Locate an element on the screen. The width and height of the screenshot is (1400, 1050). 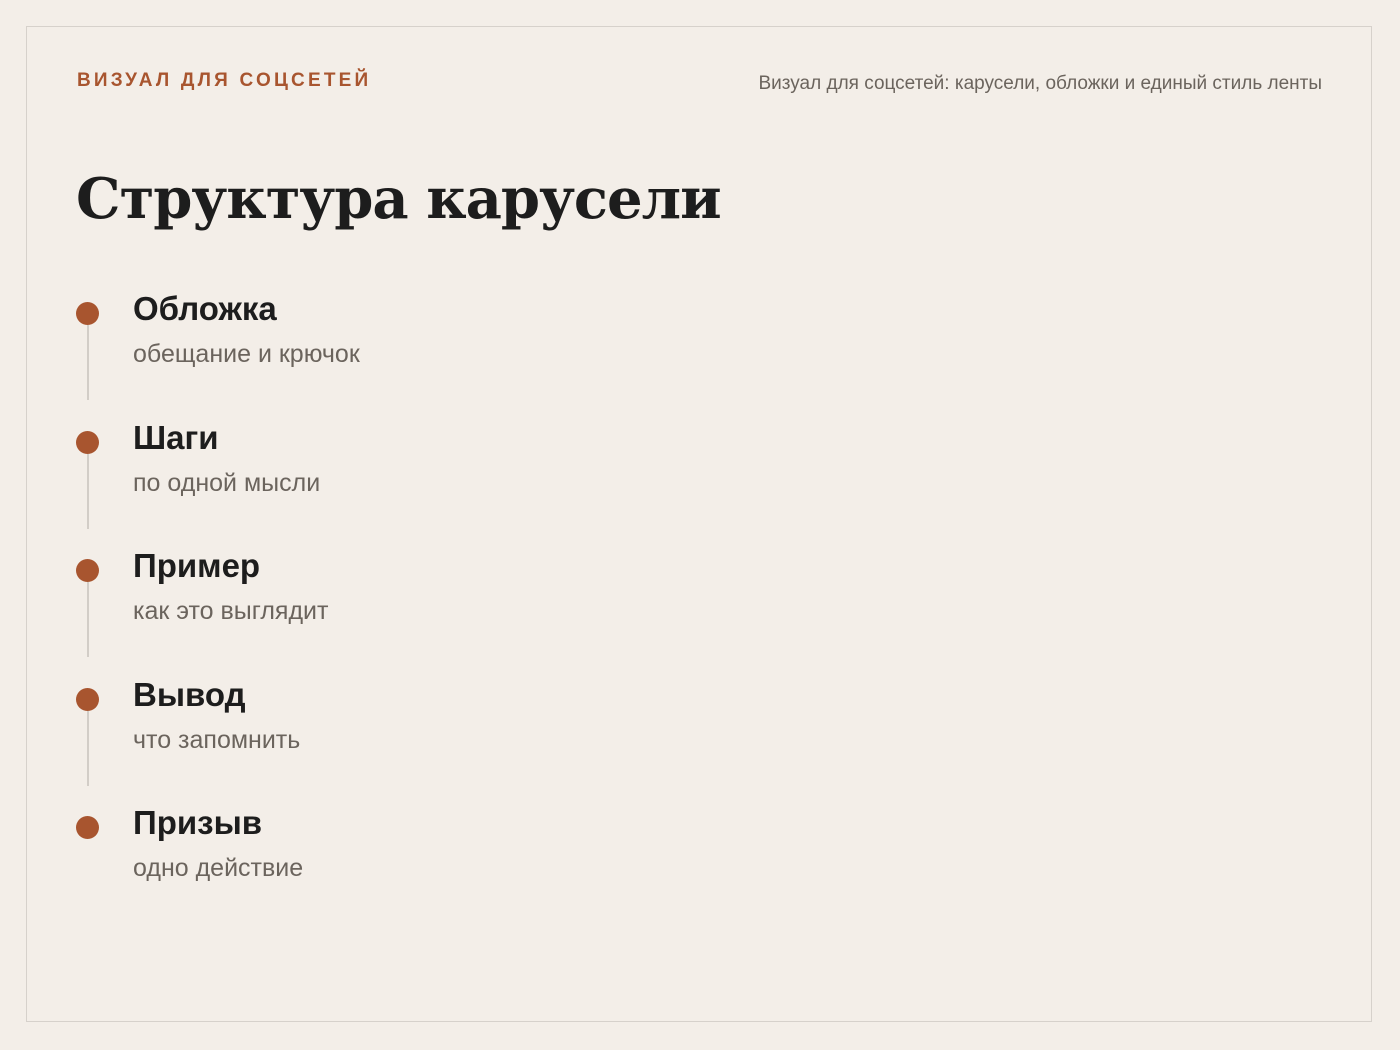
timeline-step-steps: Шаги по одной мысли is located at coordinates (476, 482).